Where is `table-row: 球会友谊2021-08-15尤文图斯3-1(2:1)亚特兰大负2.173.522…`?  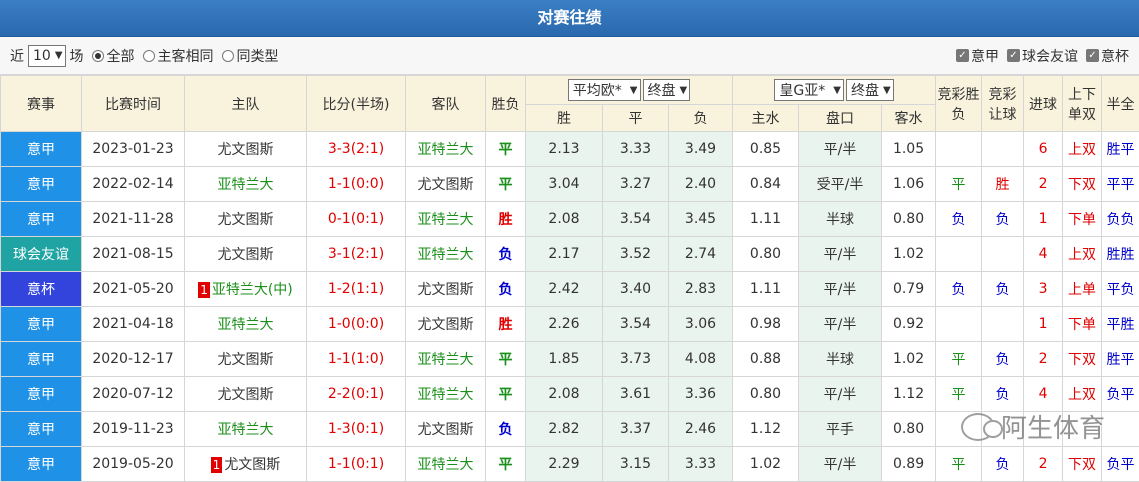 table-row: 球会友谊2021-08-15尤文图斯3-1(2:1)亚特兰大负2.173.522… is located at coordinates (570, 254).